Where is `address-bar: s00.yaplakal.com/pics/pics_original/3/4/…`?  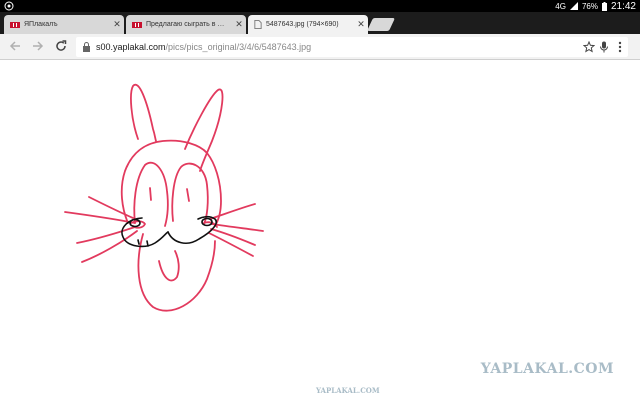
address-bar: s00.yaplakal.com/pics/pics_original/3/4/… is located at coordinates (352, 47).